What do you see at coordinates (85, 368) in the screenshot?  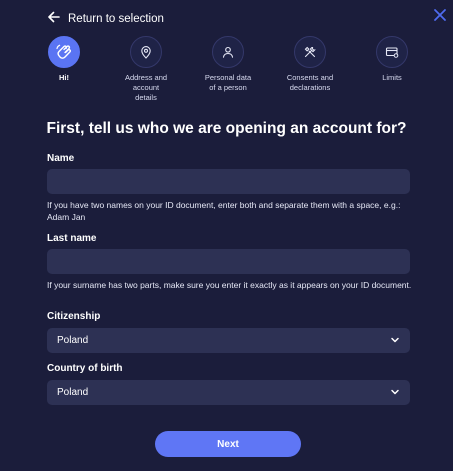 I see `country-of-birth-label: Country of birth` at bounding box center [85, 368].